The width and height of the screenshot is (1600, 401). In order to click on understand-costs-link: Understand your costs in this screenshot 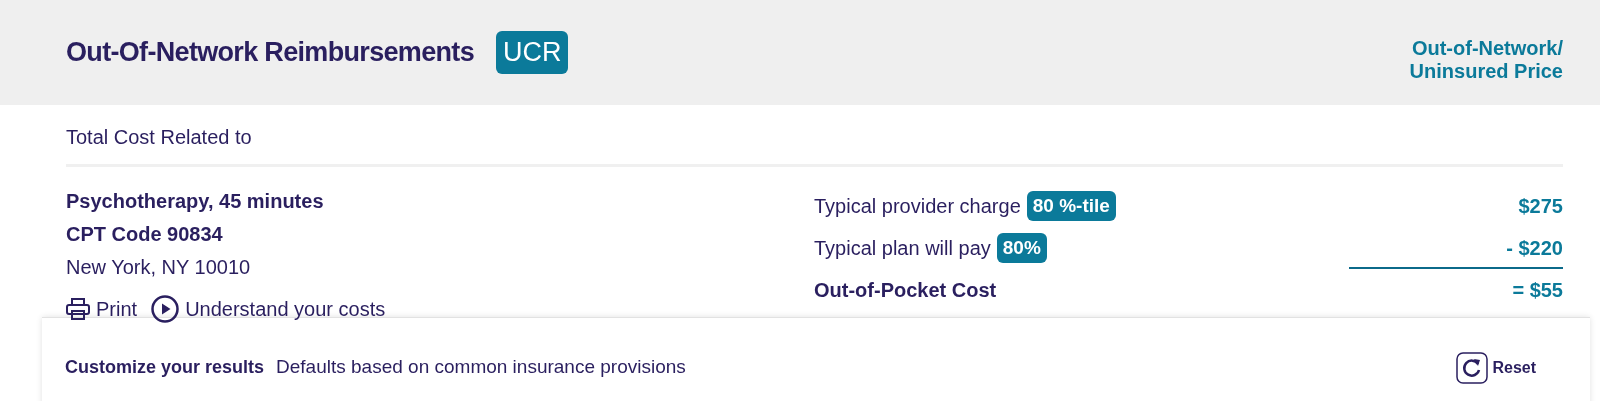, I will do `click(268, 309)`.